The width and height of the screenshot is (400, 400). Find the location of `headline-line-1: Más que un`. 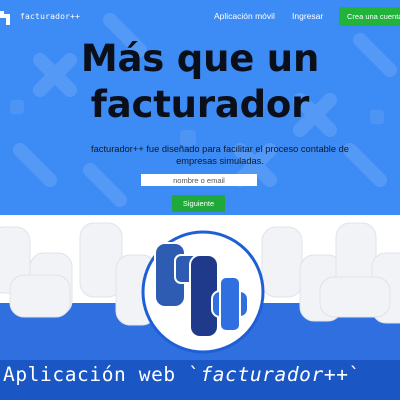

headline-line-1: Más que un is located at coordinates (200, 58).